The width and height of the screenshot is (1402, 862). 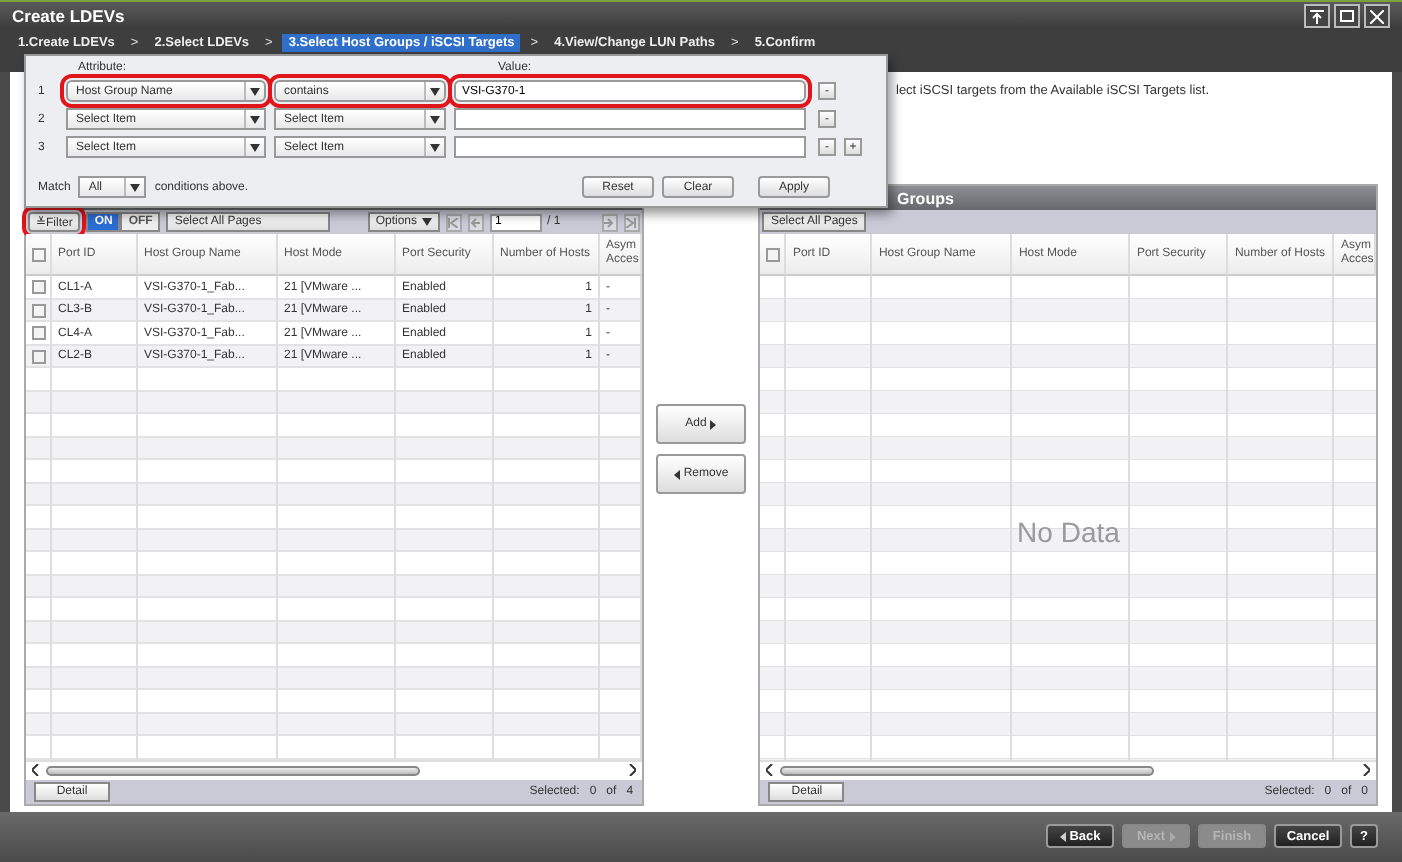 I want to click on empty-message: No Data, so click(x=1068, y=532).